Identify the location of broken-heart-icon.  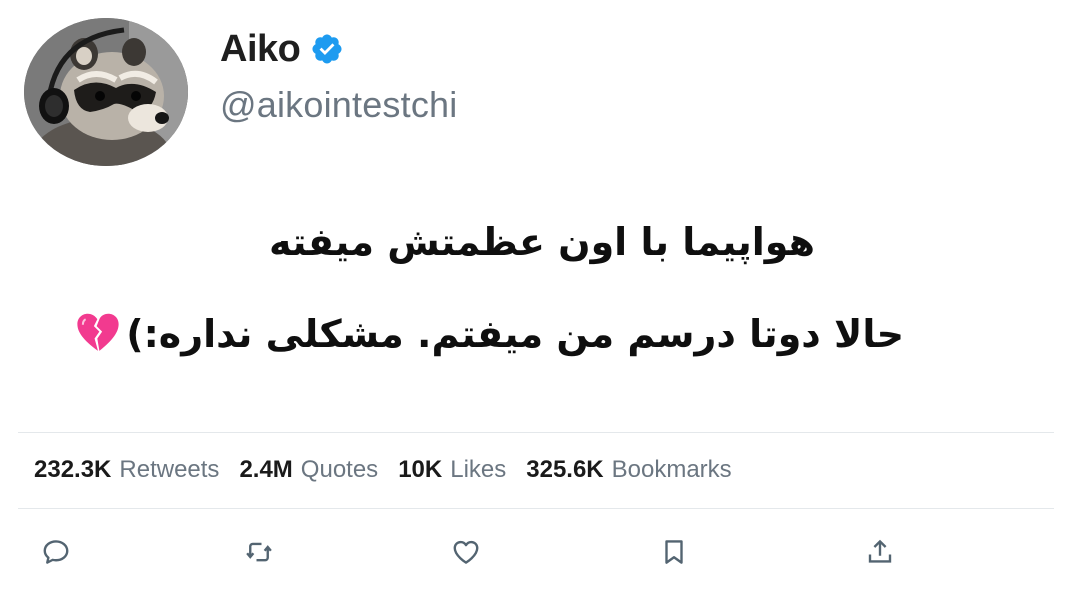
(98, 332).